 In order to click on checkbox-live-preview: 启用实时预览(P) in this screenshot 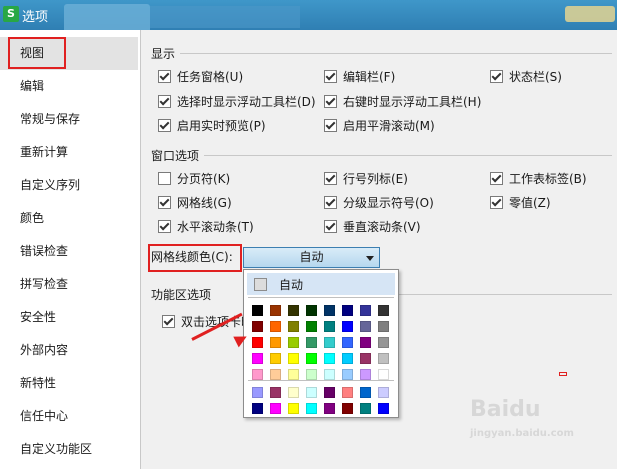, I will do `click(212, 126)`.